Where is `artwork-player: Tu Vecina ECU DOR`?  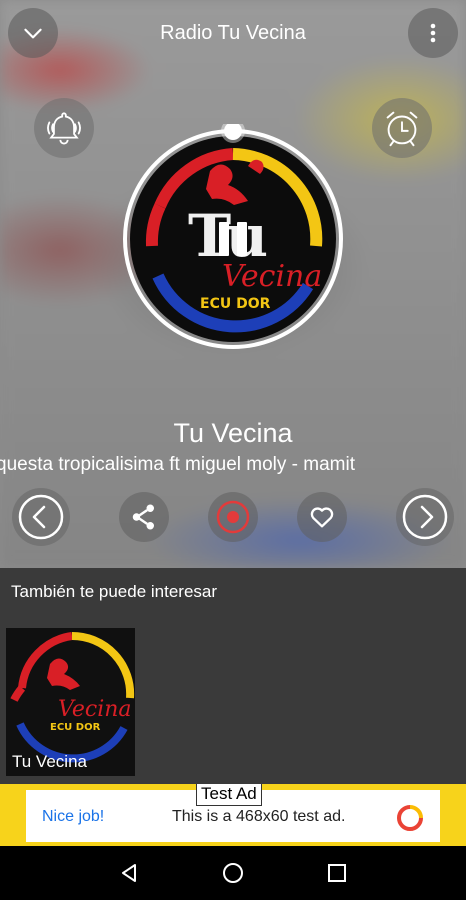 artwork-player: Tu Vecina ECU DOR is located at coordinates (233, 239).